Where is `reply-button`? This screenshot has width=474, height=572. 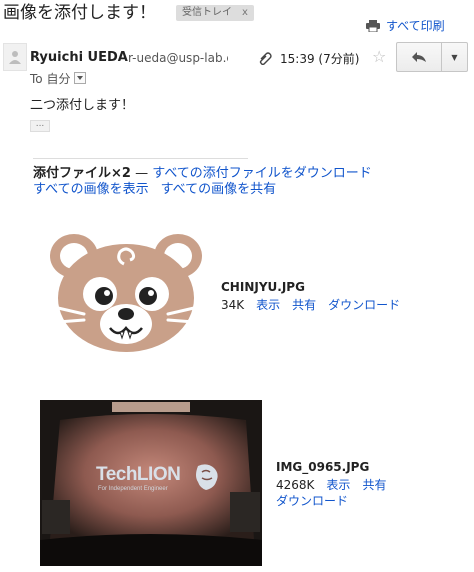
reply-button is located at coordinates (419, 57).